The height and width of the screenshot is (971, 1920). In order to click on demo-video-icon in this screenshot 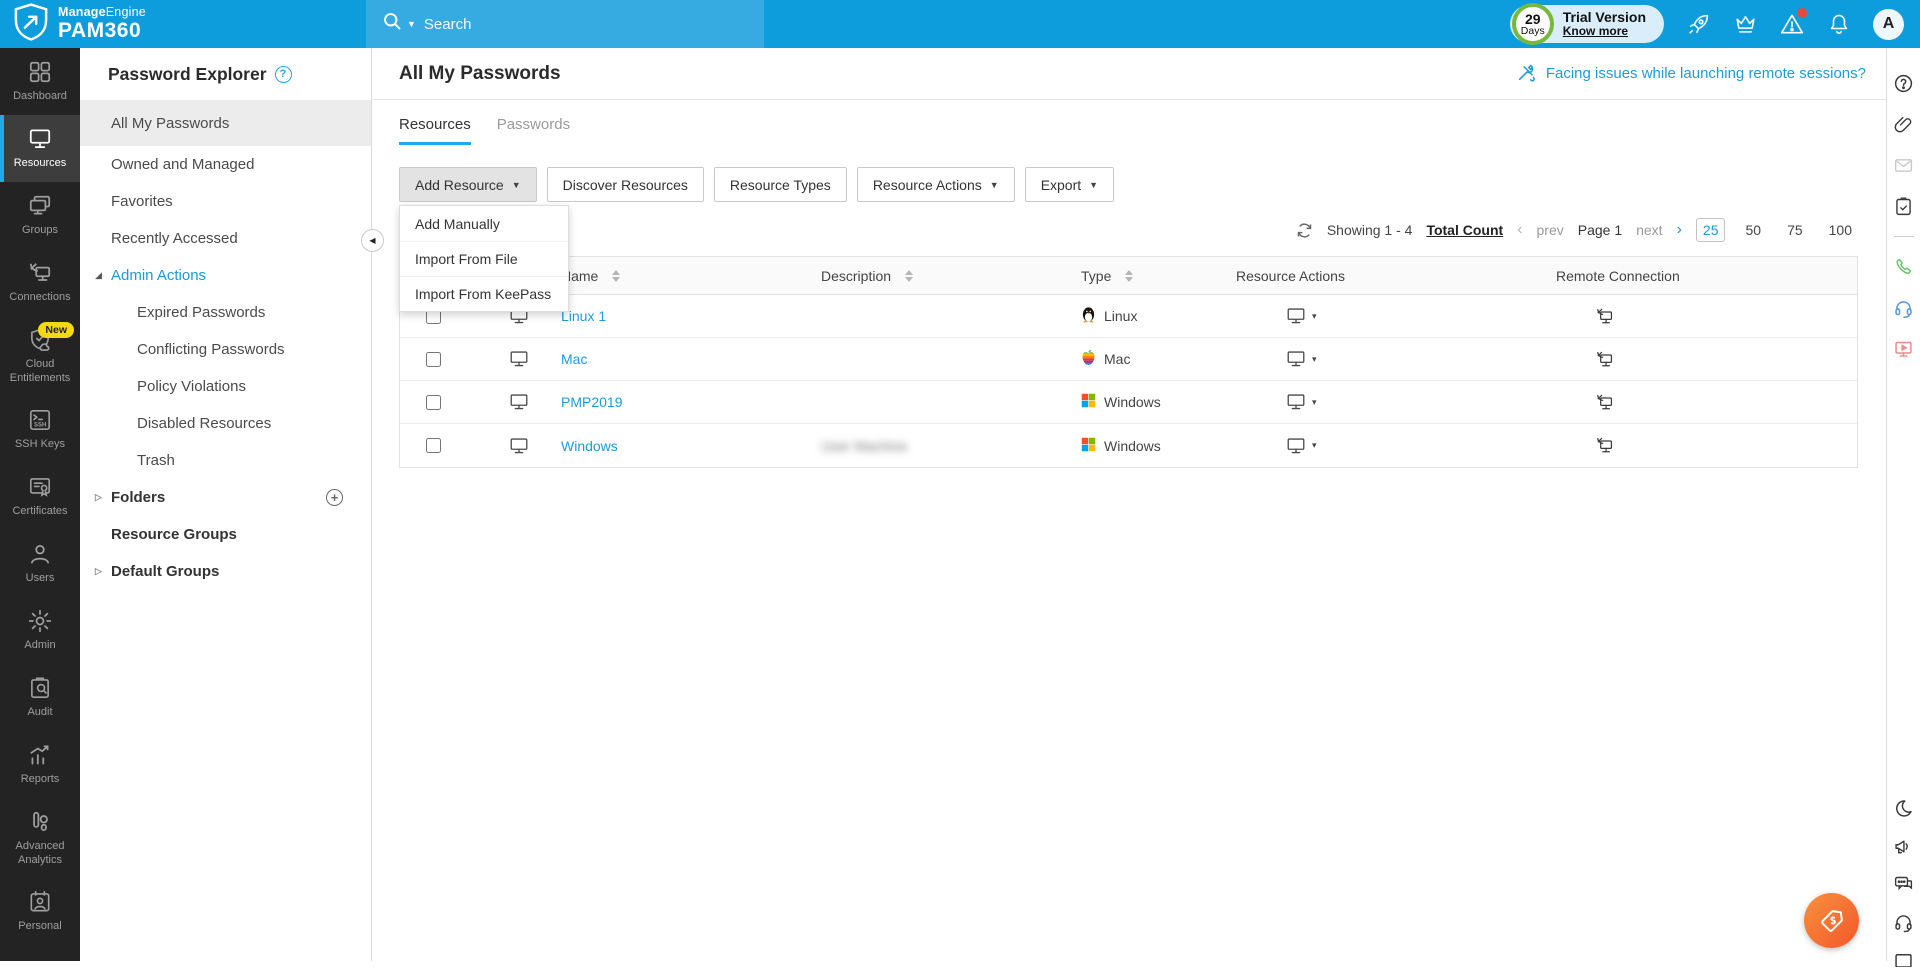, I will do `click(1904, 349)`.